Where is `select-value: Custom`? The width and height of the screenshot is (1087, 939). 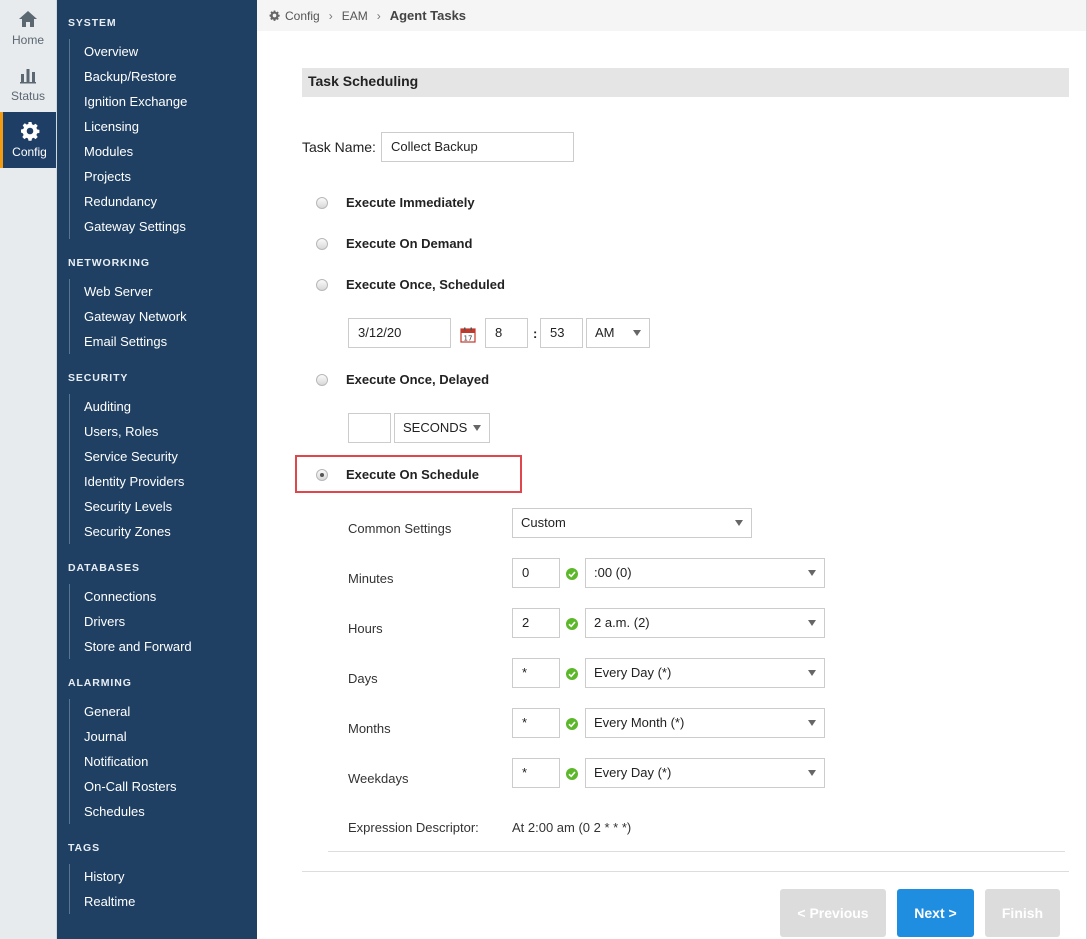 select-value: Custom is located at coordinates (543, 522).